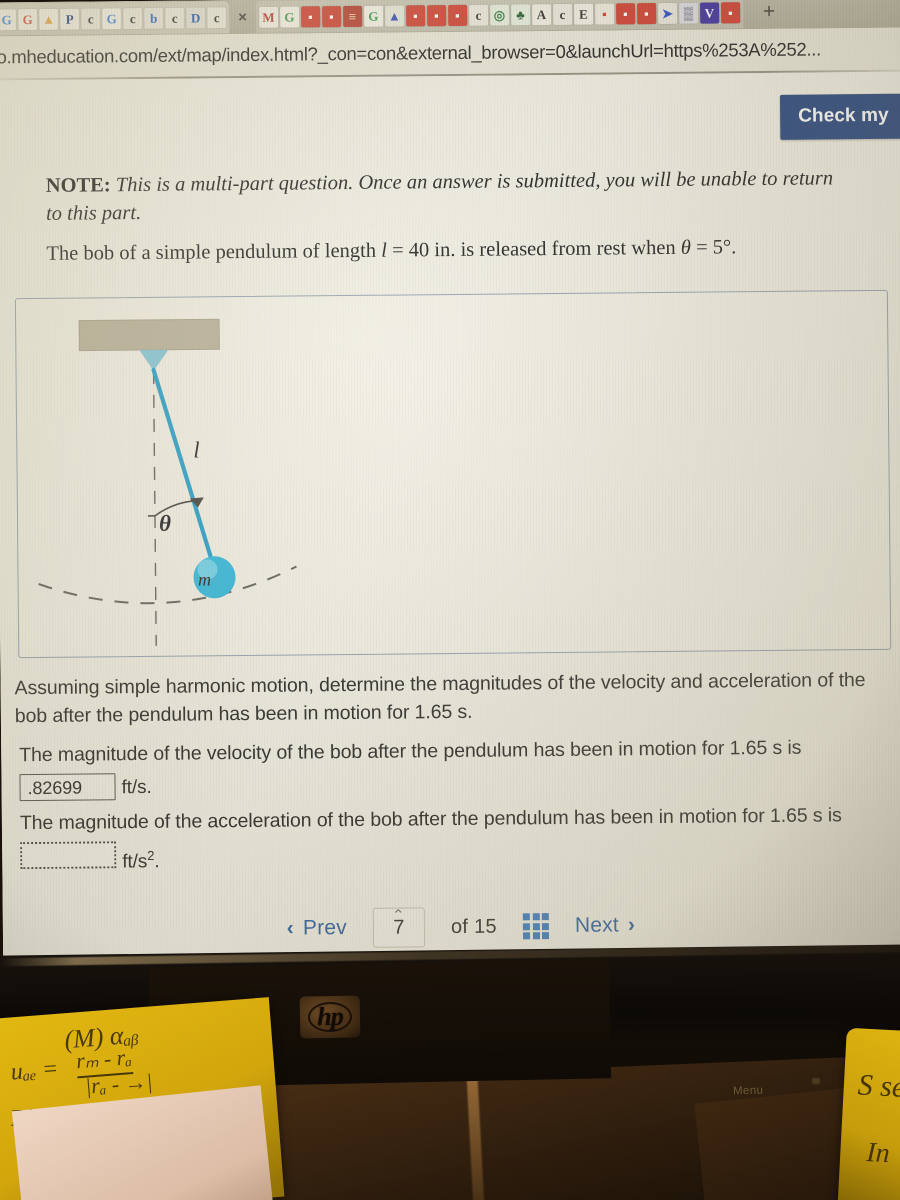 The height and width of the screenshot is (1200, 900). What do you see at coordinates (68, 854) in the screenshot?
I see `acceleration-input` at bounding box center [68, 854].